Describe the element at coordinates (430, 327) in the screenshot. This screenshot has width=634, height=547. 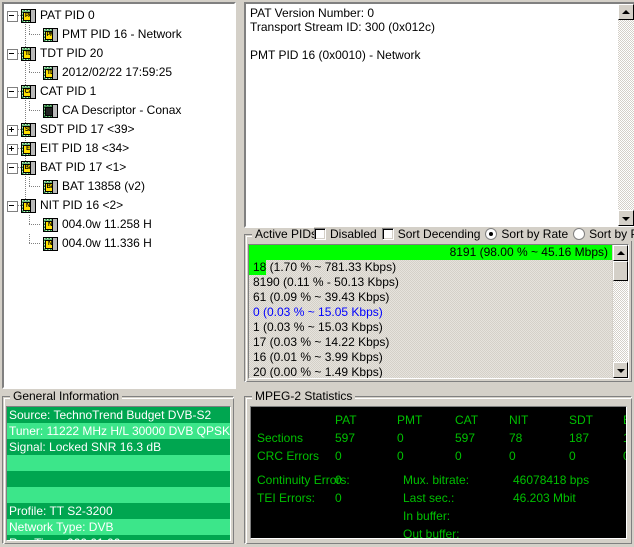
I see `pid-row: 1 (0.03 % ~ 15.03 Kbps)` at that location.